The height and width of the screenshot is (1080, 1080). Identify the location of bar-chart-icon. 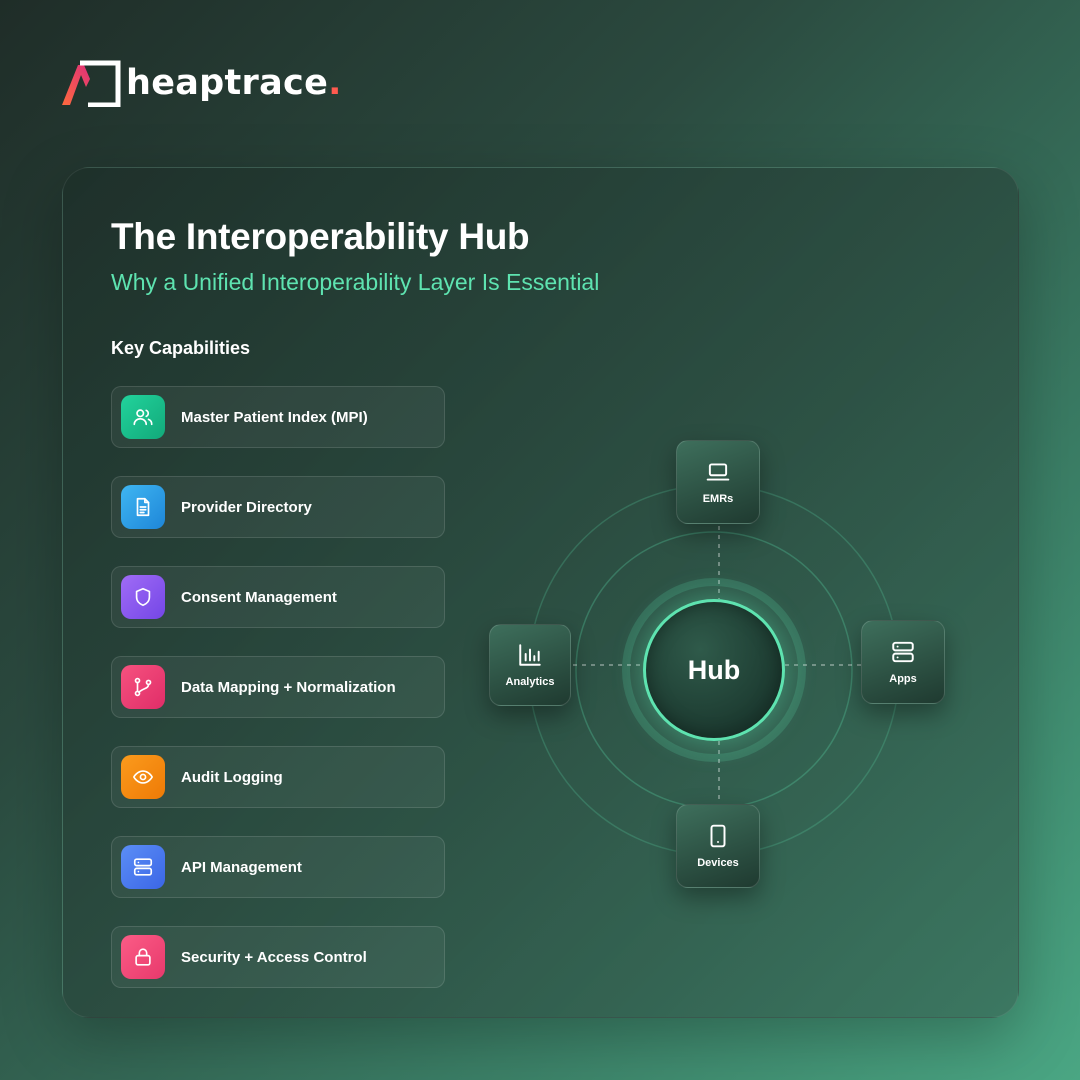
(530, 655).